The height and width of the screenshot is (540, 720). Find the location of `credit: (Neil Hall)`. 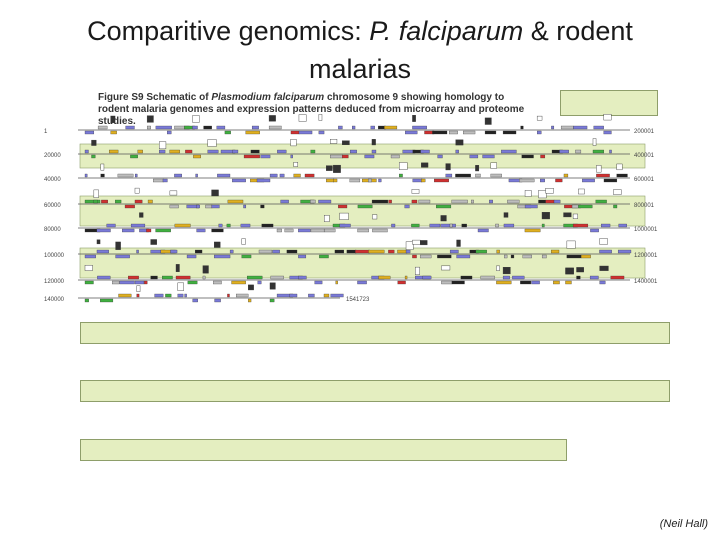

credit: (Neil Hall) is located at coordinates (683, 524).